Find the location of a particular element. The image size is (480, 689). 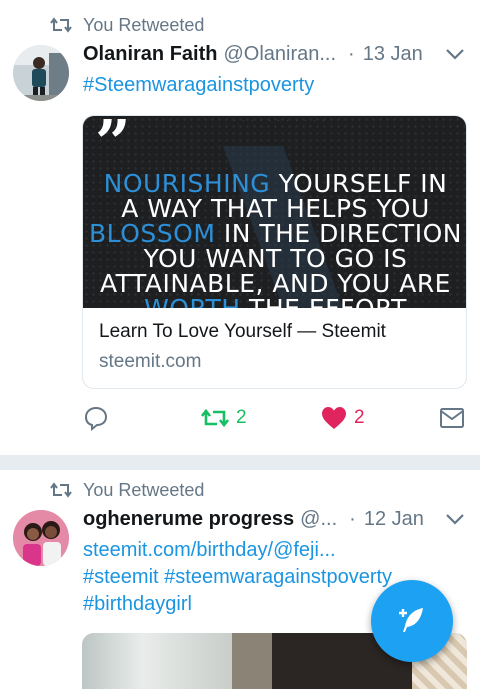

retweet-button: 2 is located at coordinates (224, 418).